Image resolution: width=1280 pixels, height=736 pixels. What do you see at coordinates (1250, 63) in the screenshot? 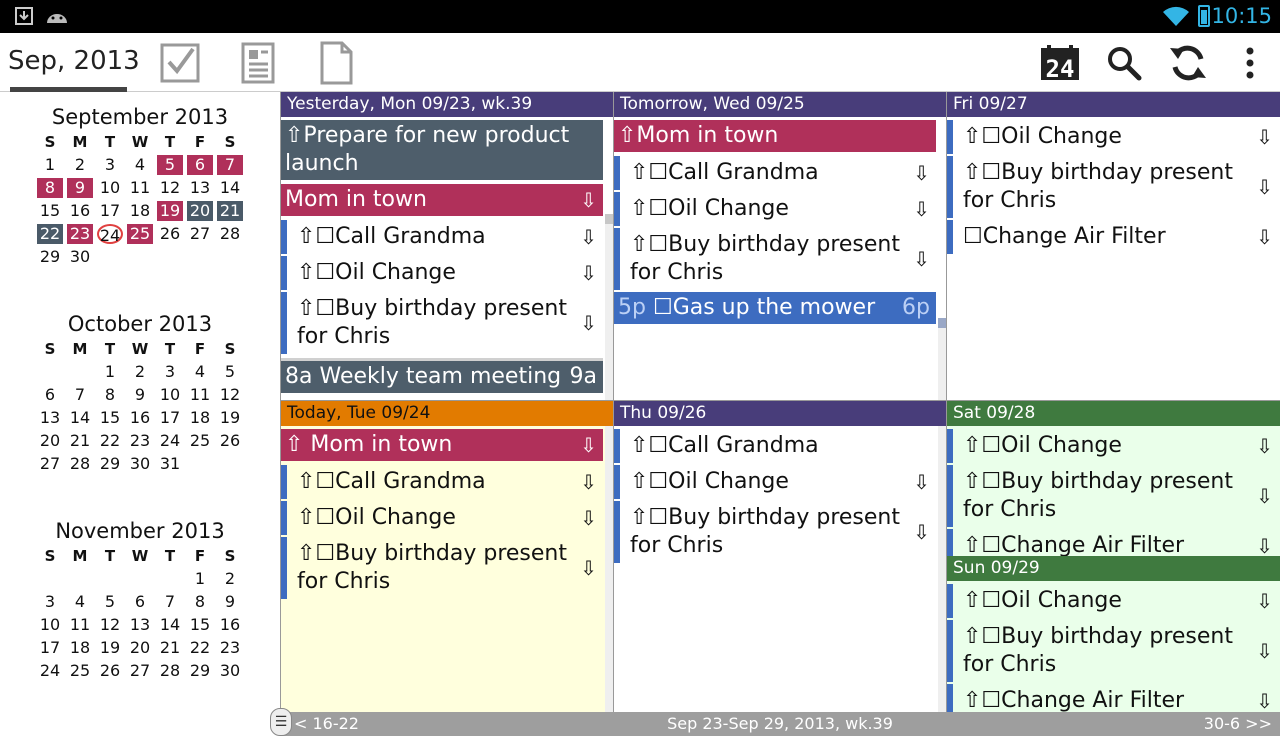
I see `overflow-menu-icon` at bounding box center [1250, 63].